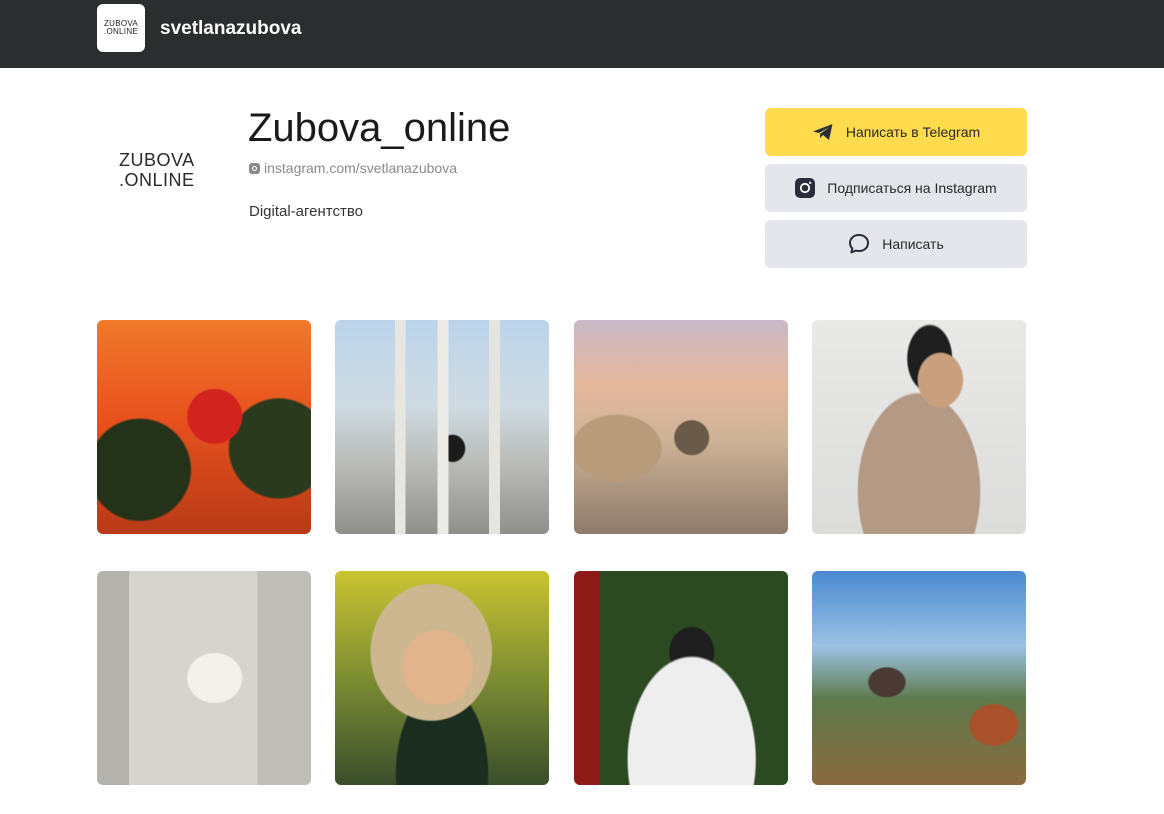 The image size is (1164, 814). Describe the element at coordinates (121, 31) in the screenshot. I see `header-logo-line2: .ONLINE` at that location.